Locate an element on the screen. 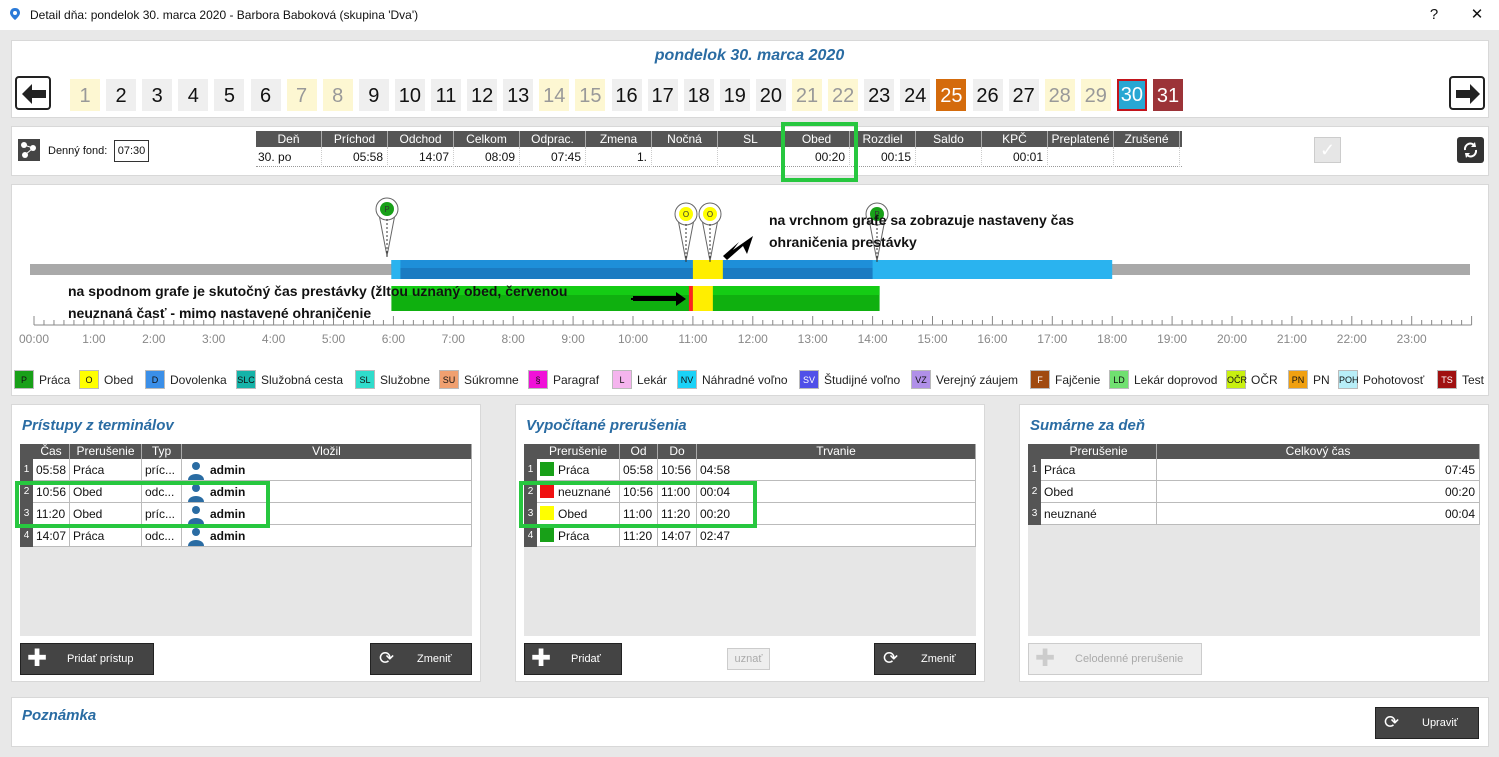  table-cell: 02:47 is located at coordinates (836, 536).